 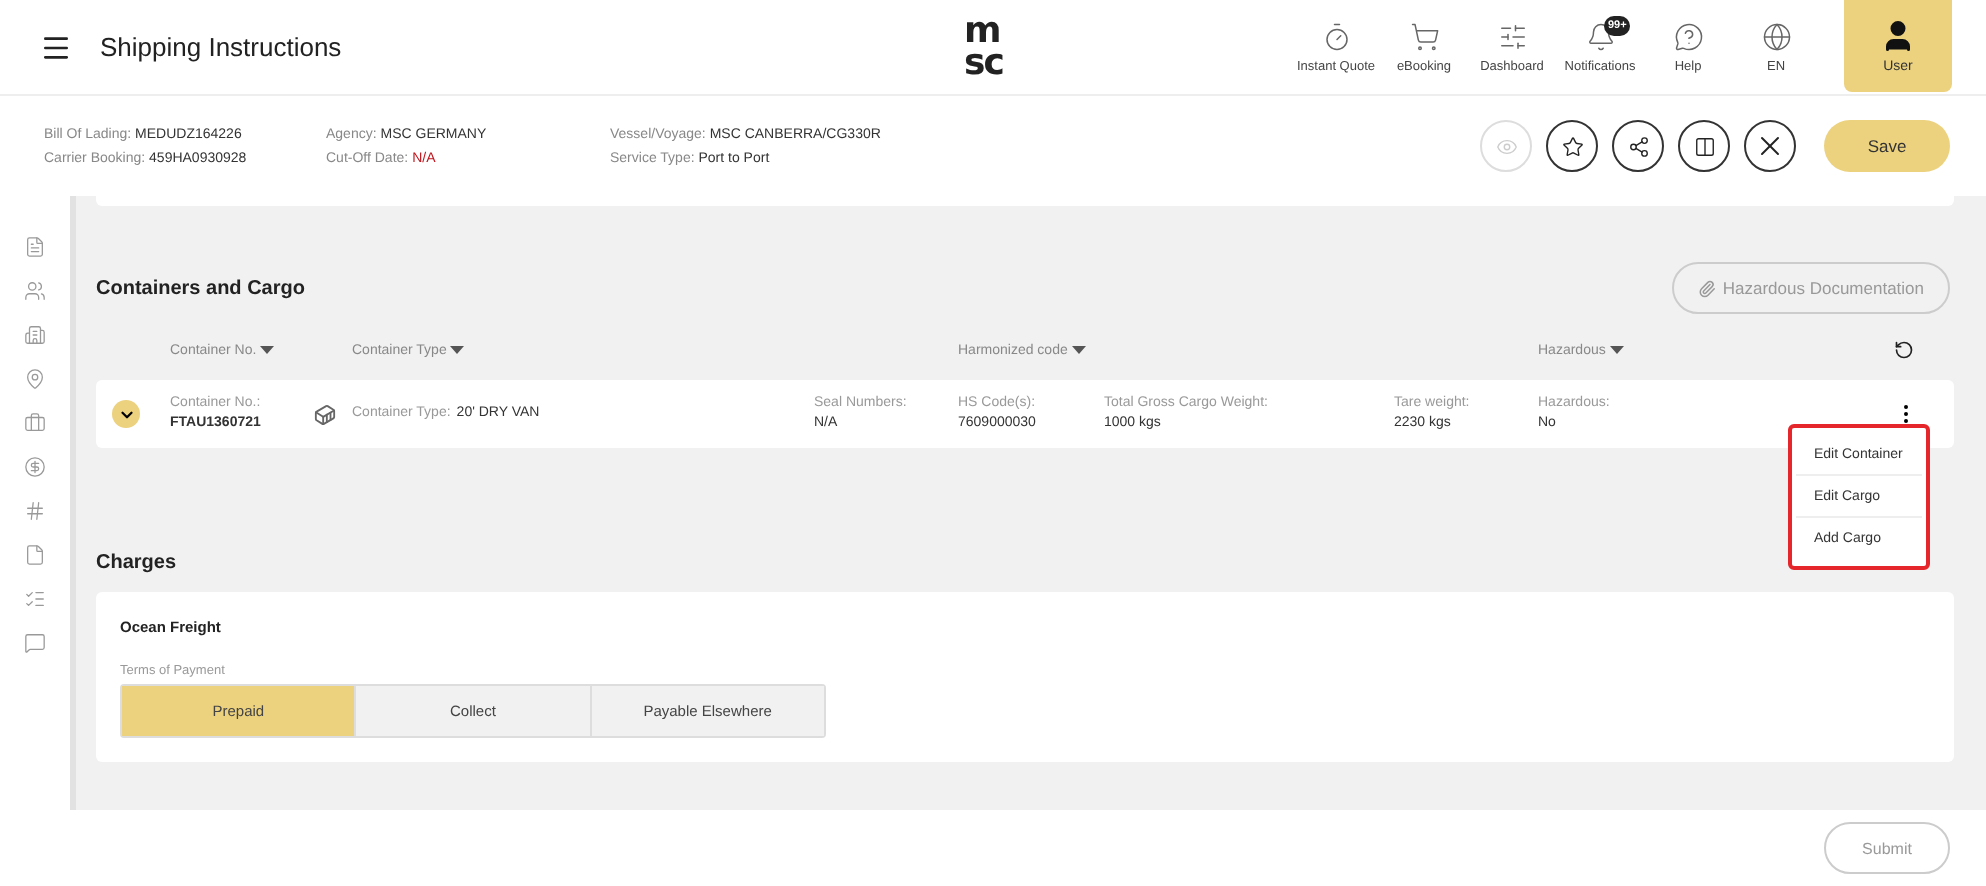 What do you see at coordinates (35, 247) in the screenshot?
I see `document-icon` at bounding box center [35, 247].